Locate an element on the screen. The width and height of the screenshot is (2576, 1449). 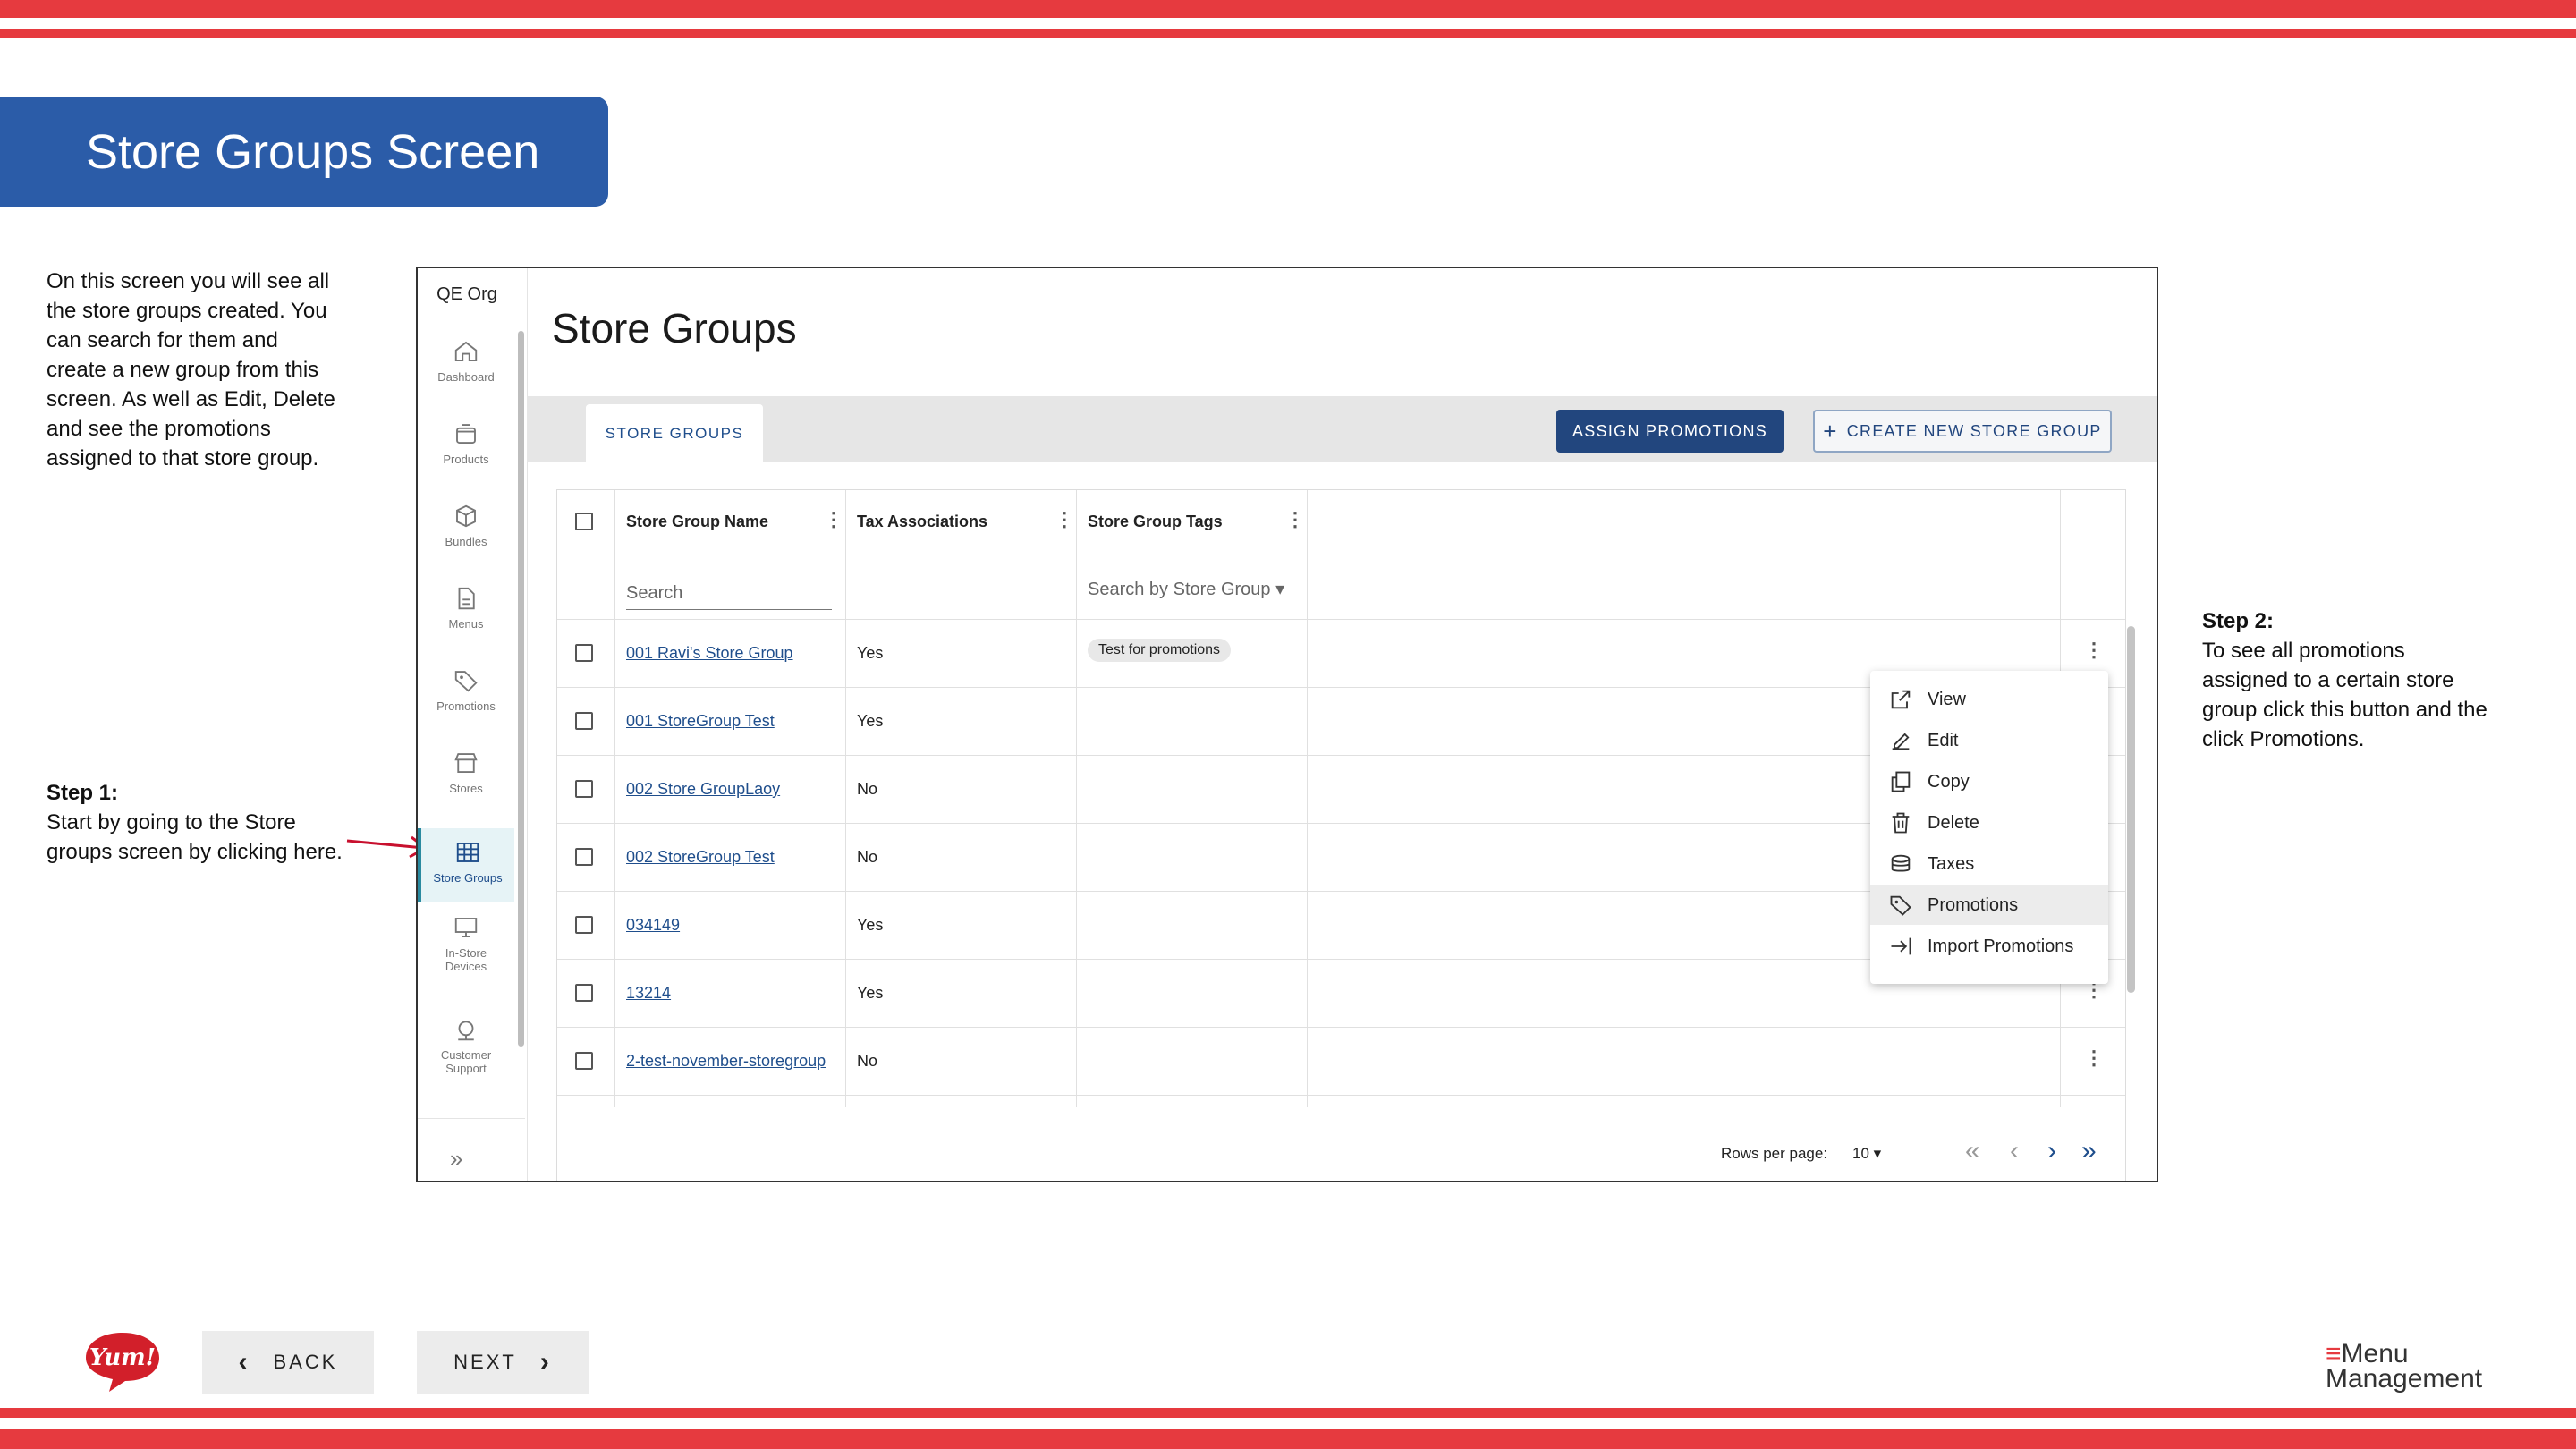
tag-search-input: Search by Store Group ▾ is located at coordinates (1190, 592).